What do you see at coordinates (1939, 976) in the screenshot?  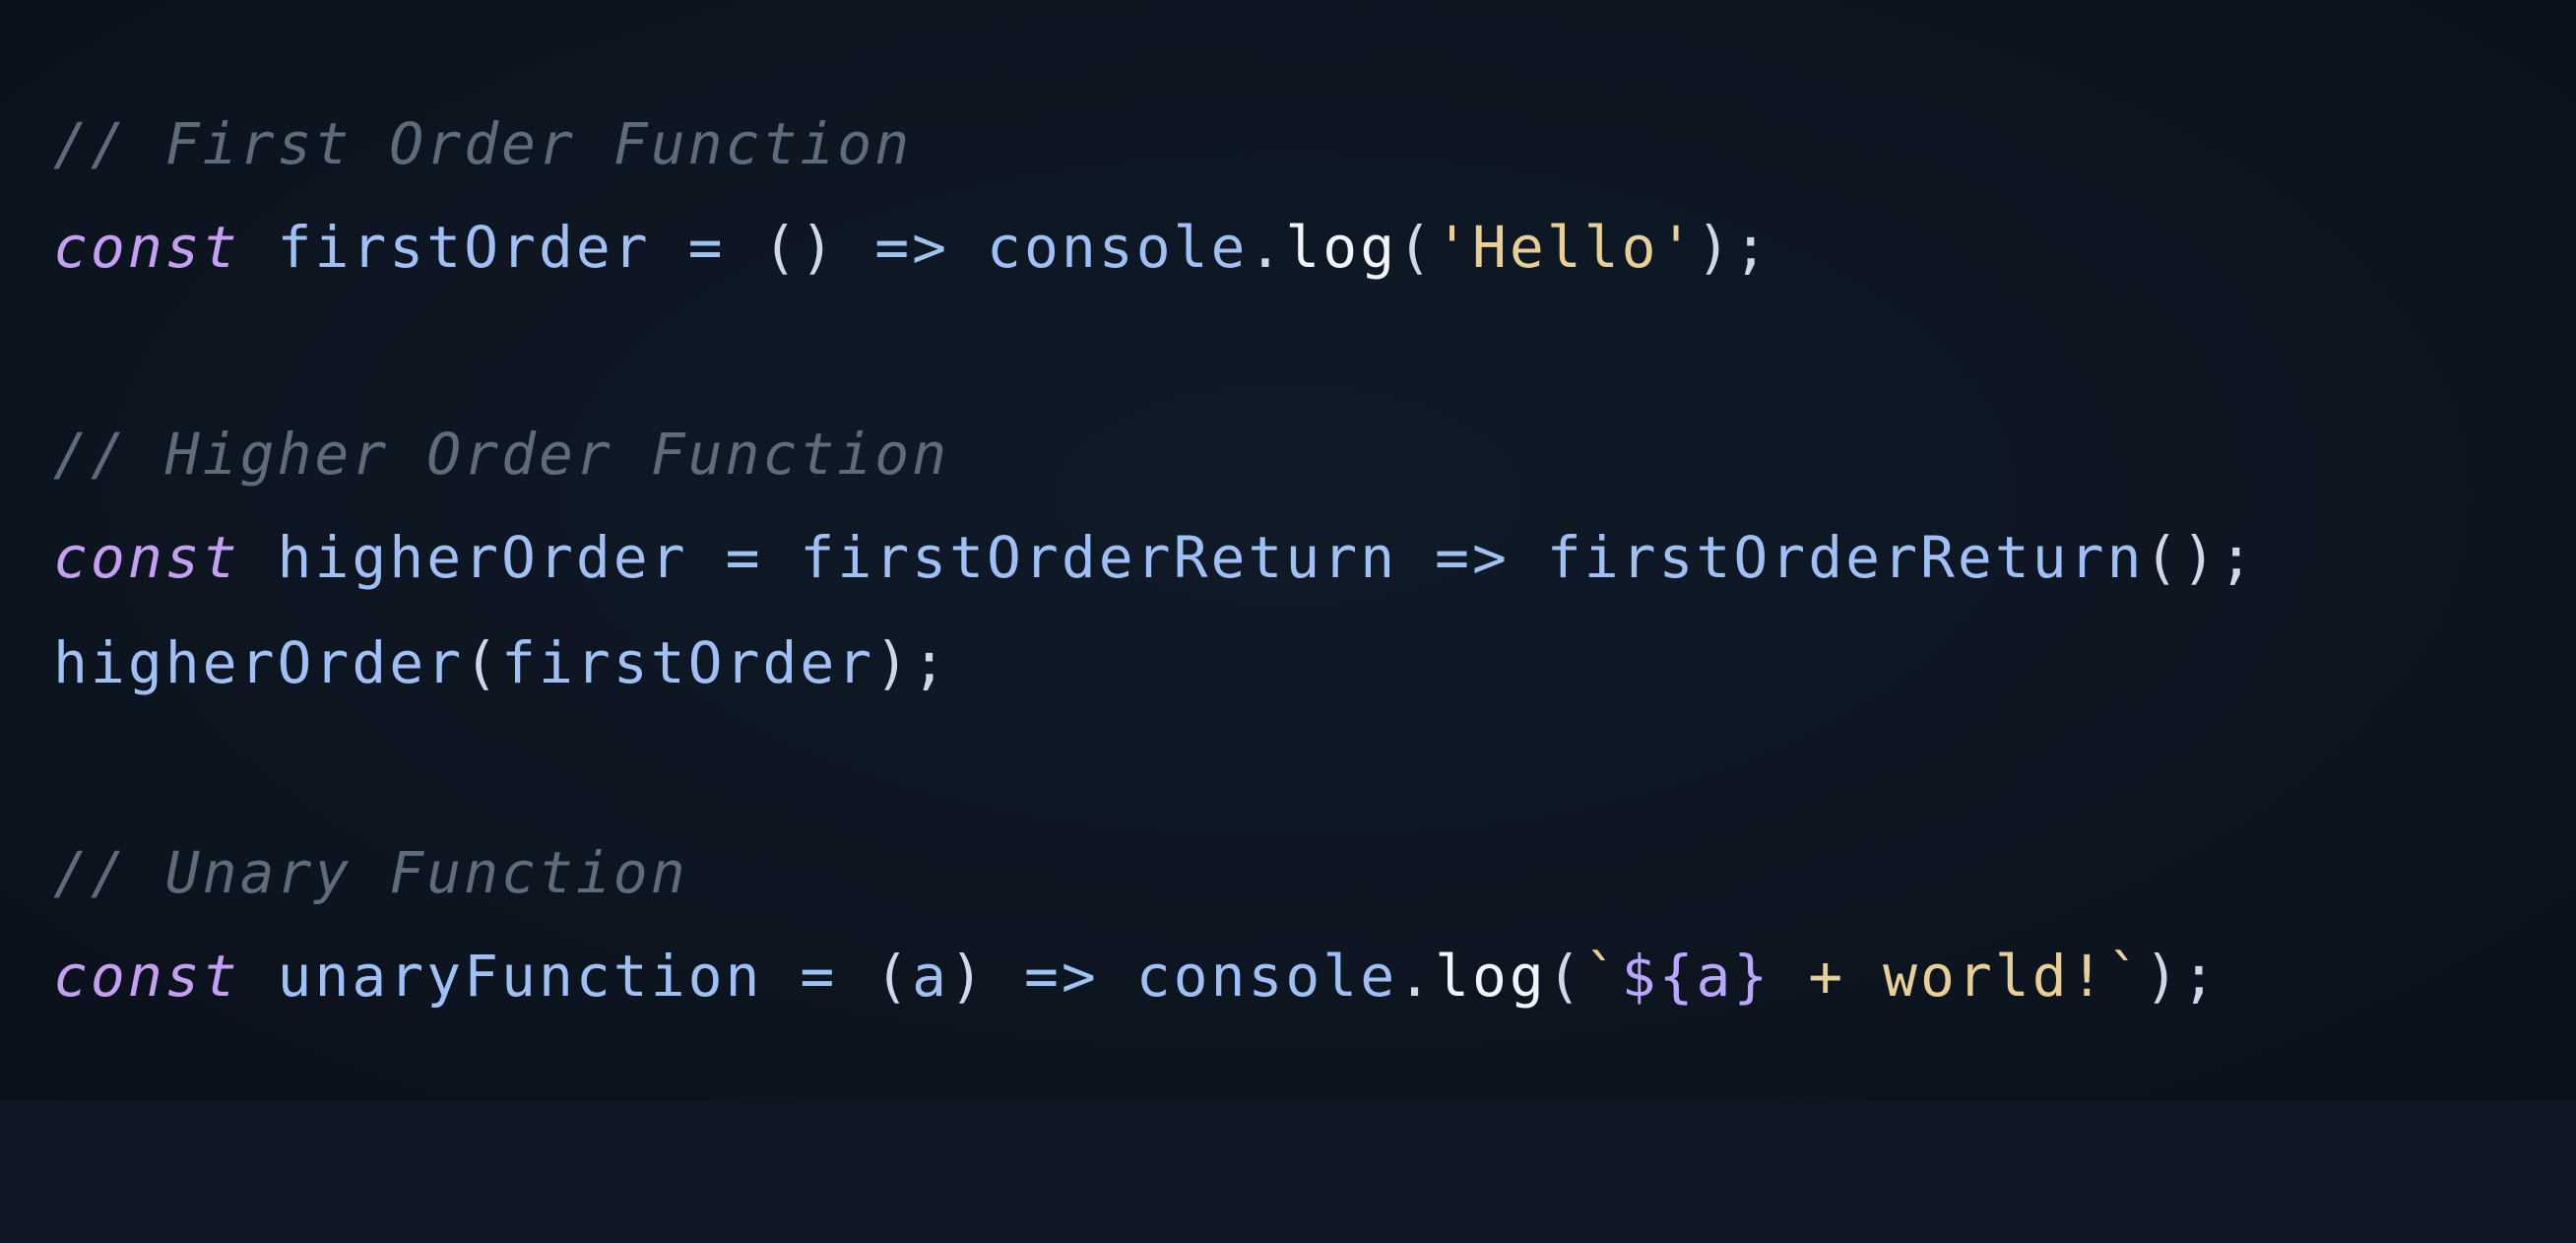 I see `template-text: + world!` at bounding box center [1939, 976].